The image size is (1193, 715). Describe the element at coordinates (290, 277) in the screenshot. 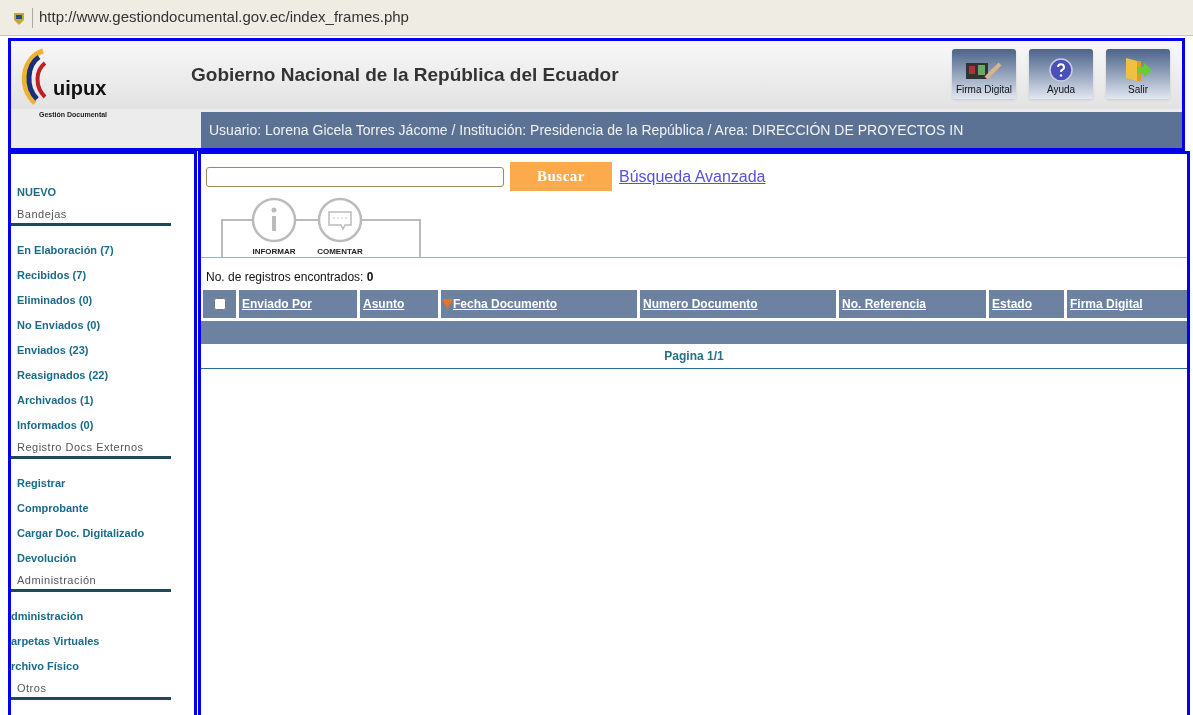

I see `results-count: No. de registros encontrados: 0` at that location.